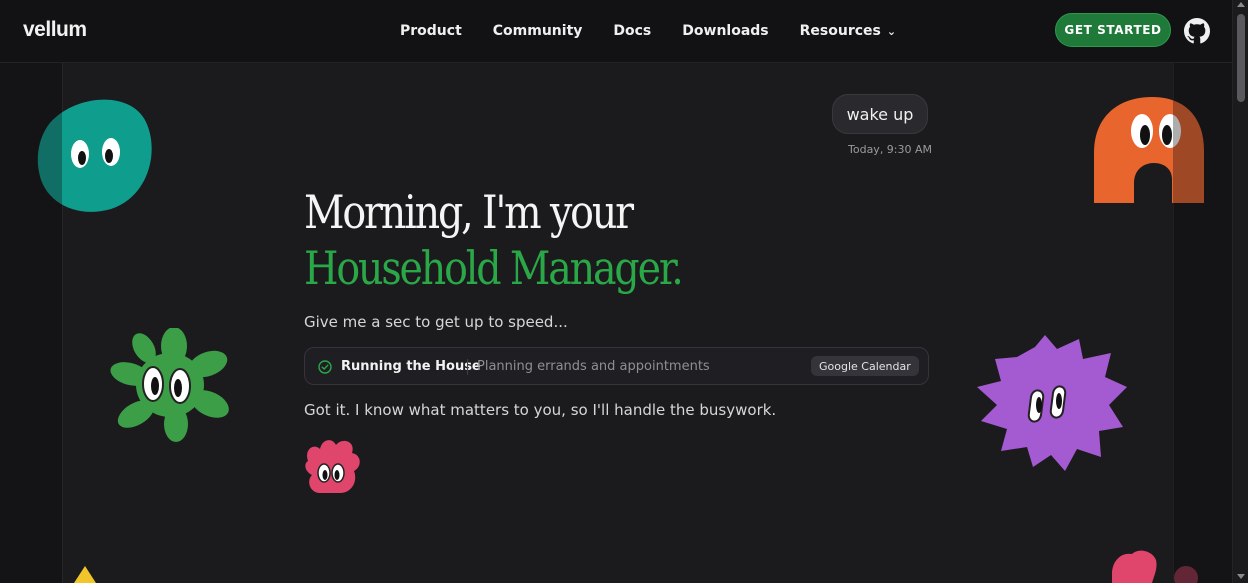  I want to click on nav-link-resources: Resources ⌄, so click(848, 31).